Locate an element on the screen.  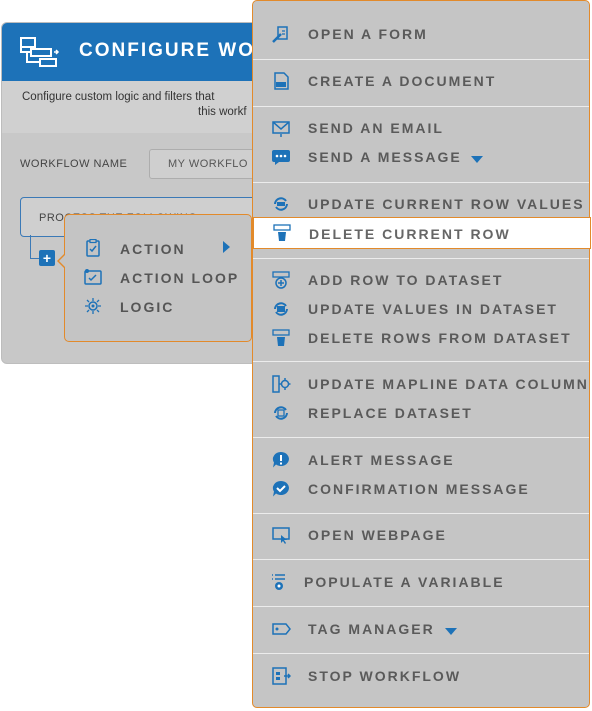
menu-item-delete-rows: DELETE ROWS FROM DATASET is located at coordinates (421, 338).